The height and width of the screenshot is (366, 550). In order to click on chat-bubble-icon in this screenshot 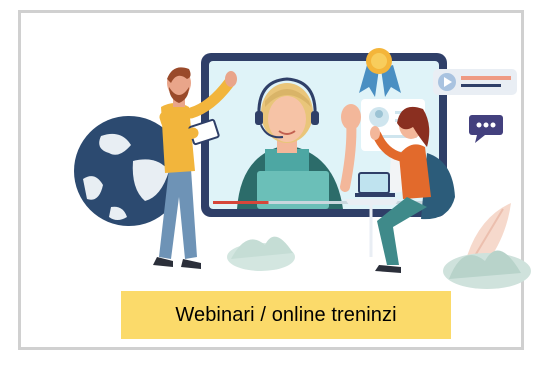, I will do `click(486, 129)`.